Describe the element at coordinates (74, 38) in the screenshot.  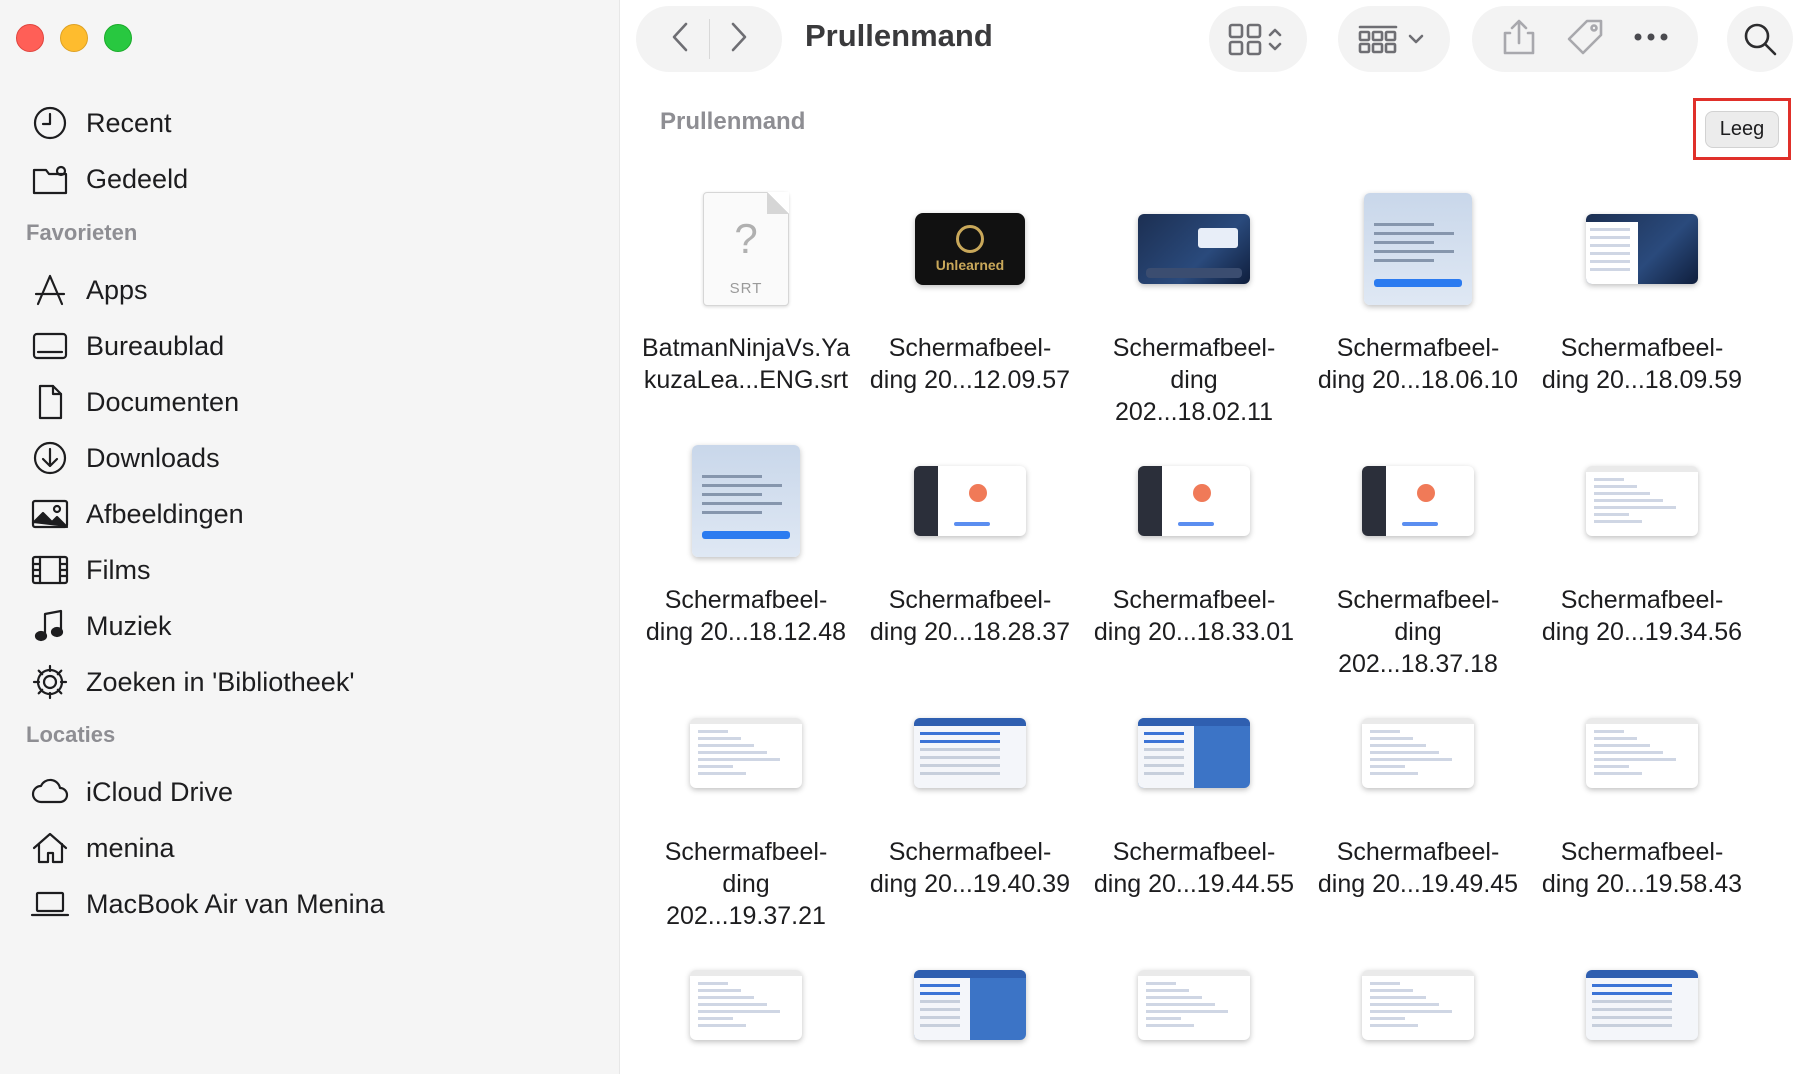
I see `minimize-window-button` at that location.